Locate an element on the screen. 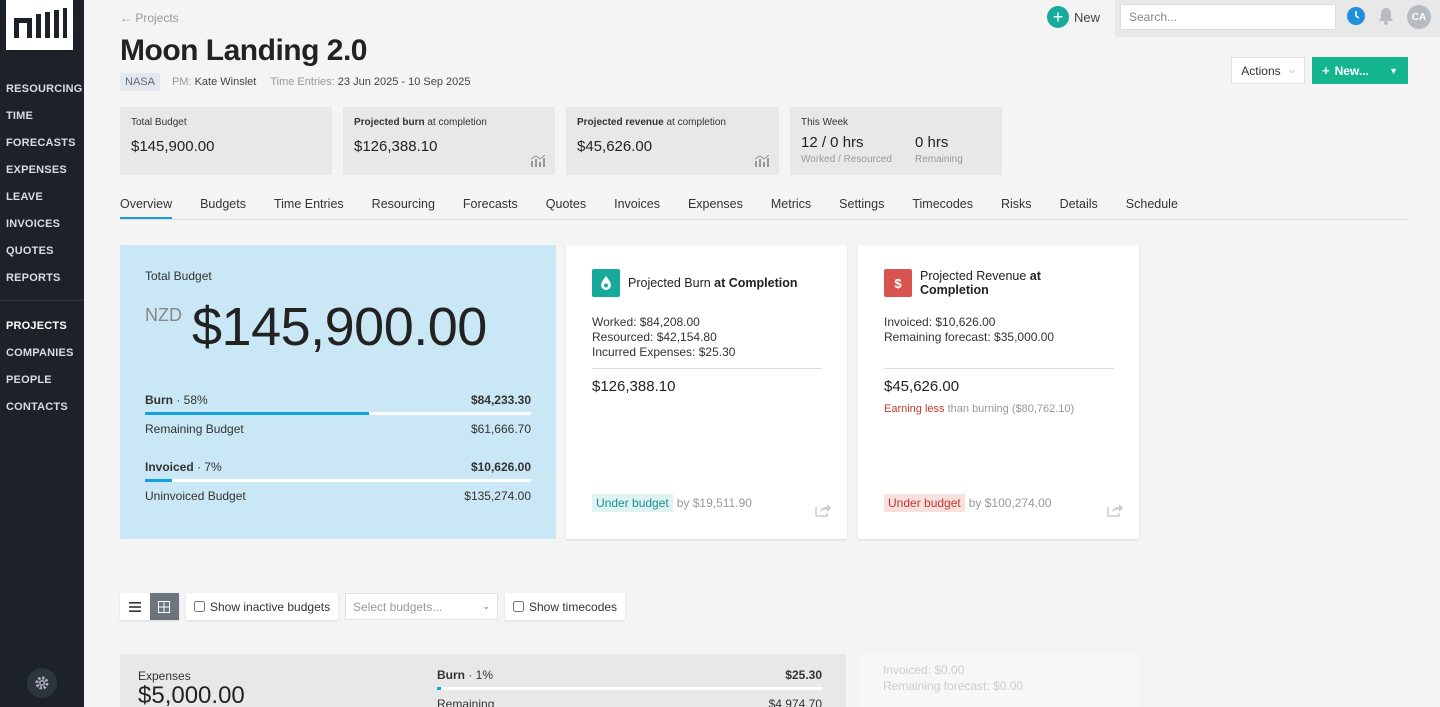 The height and width of the screenshot is (707, 1440). select-budgets-dropdown: Select budgets... ⌄ is located at coordinates (421, 606).